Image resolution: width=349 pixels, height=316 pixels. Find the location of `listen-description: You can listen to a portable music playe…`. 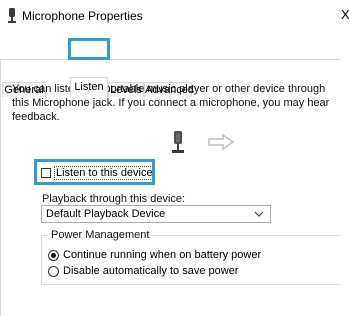

listen-description: You can listen to a portable music playe… is located at coordinates (171, 103).